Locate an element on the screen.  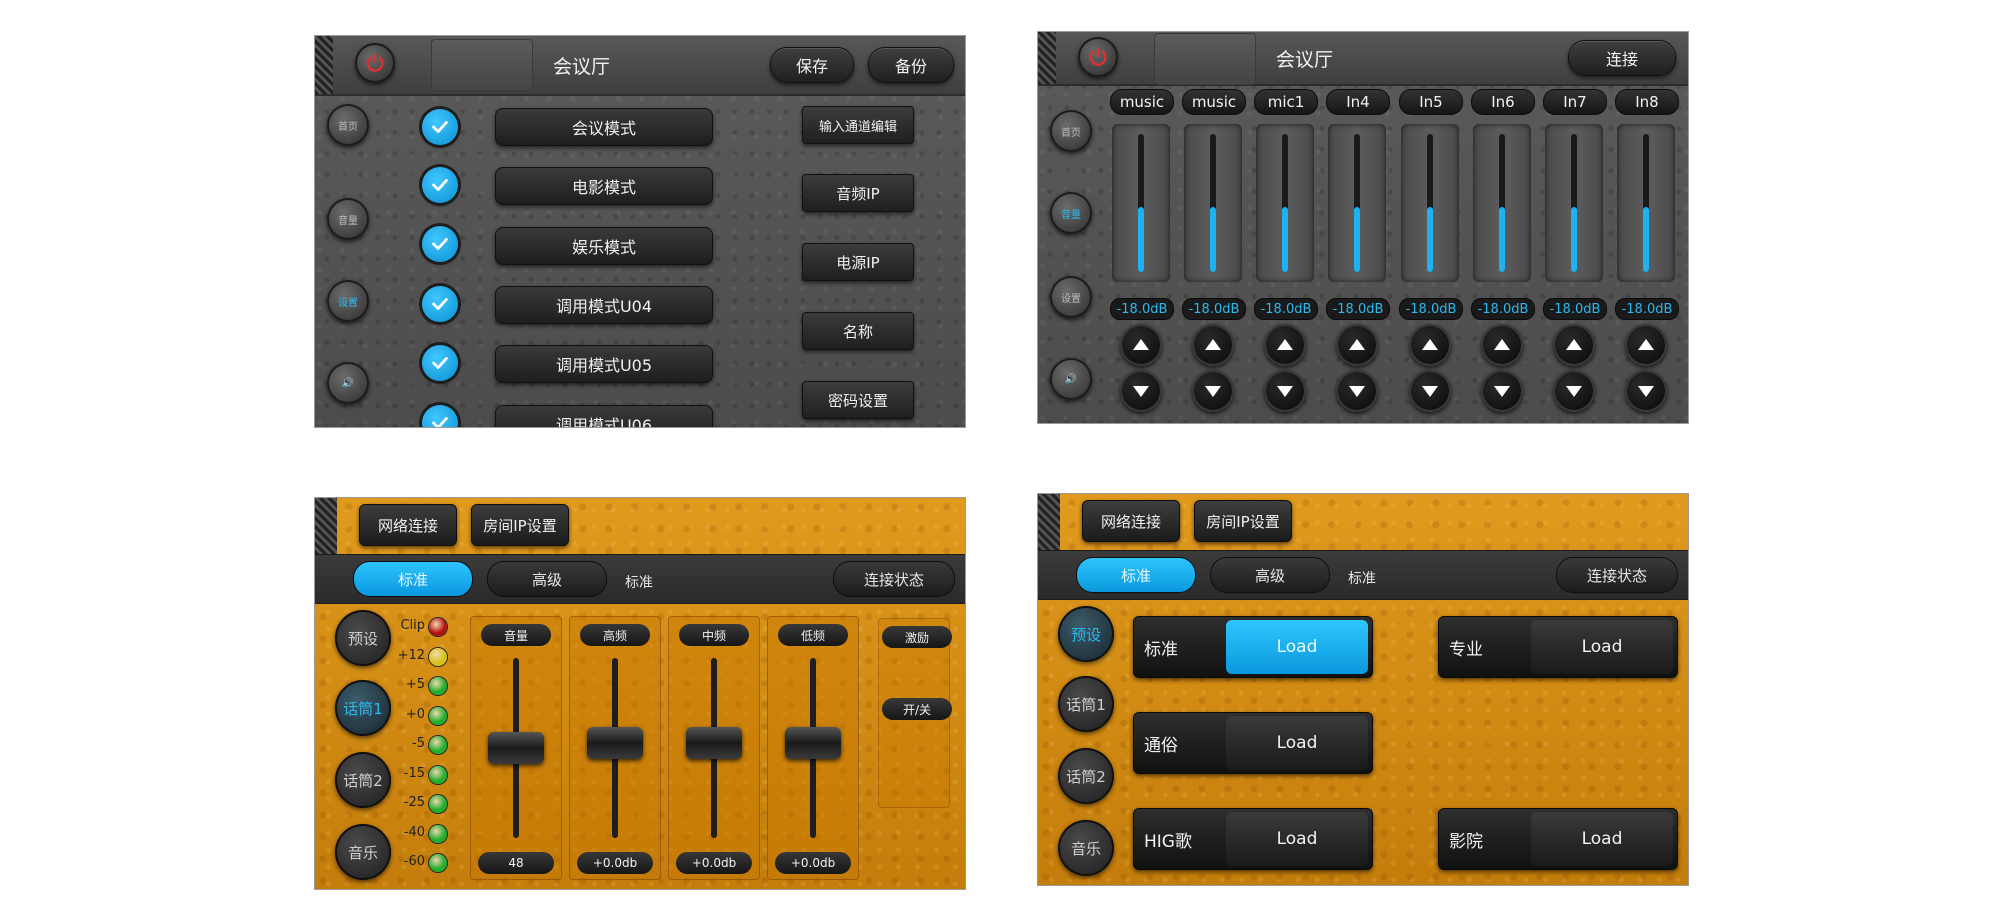
preset-name: 专业 is located at coordinates (1466, 649).